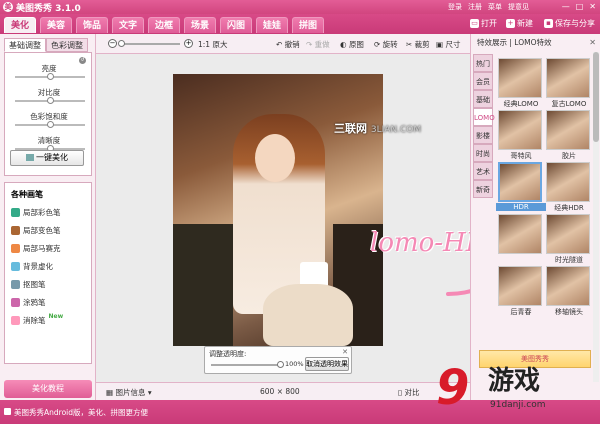  I want to click on android-icon, so click(7, 411).